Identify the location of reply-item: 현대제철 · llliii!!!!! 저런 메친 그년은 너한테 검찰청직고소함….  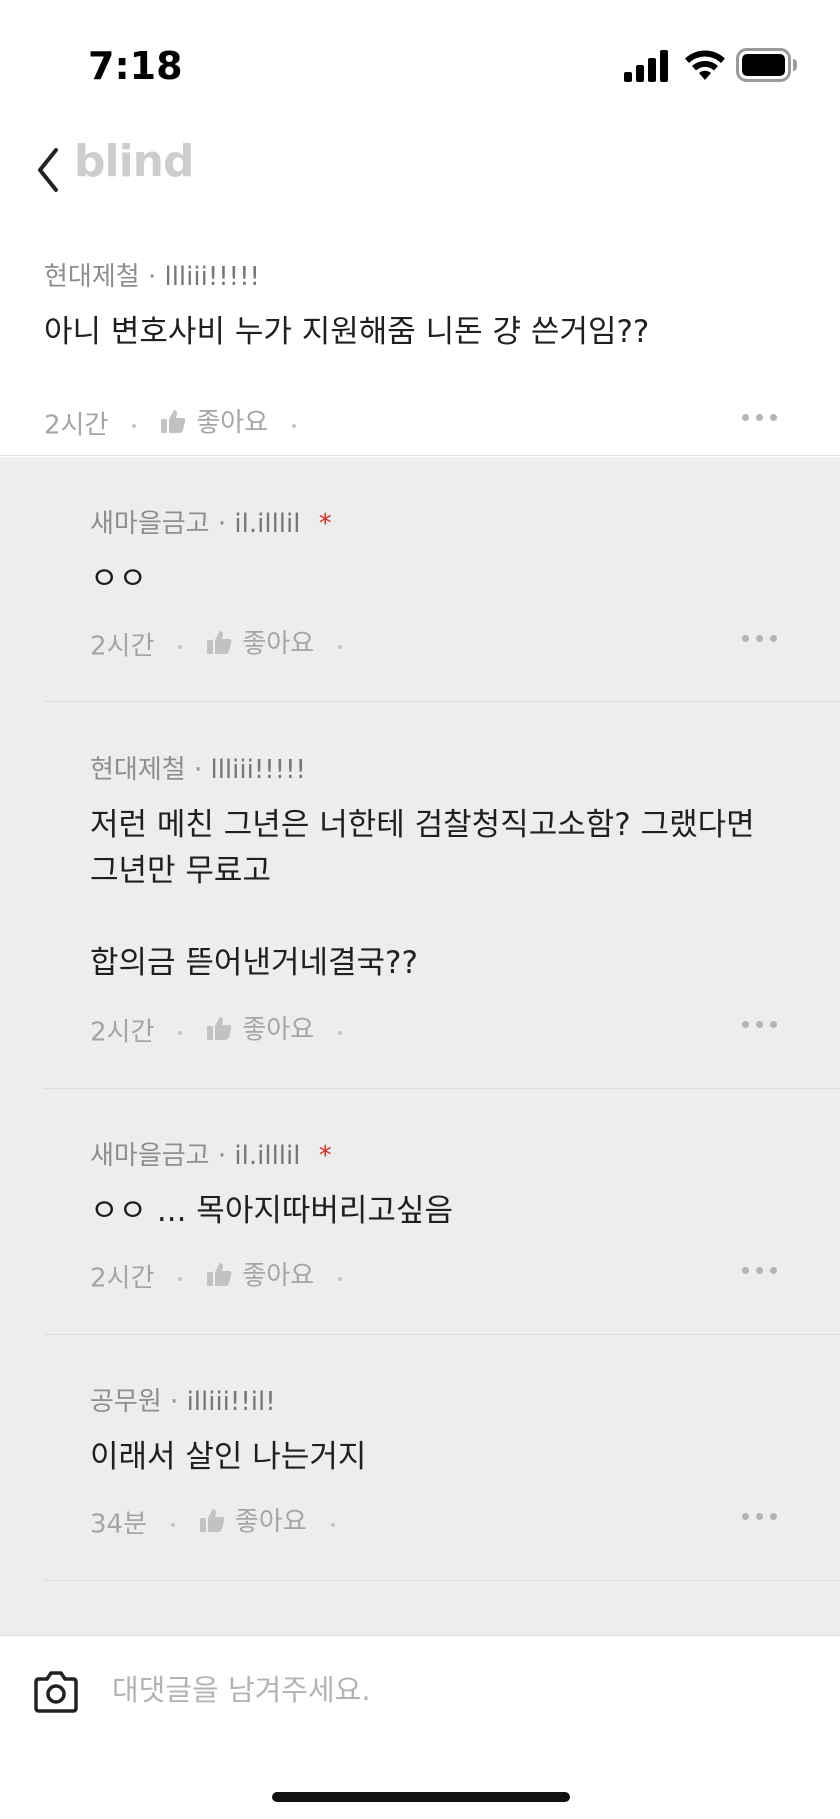
(434, 898).